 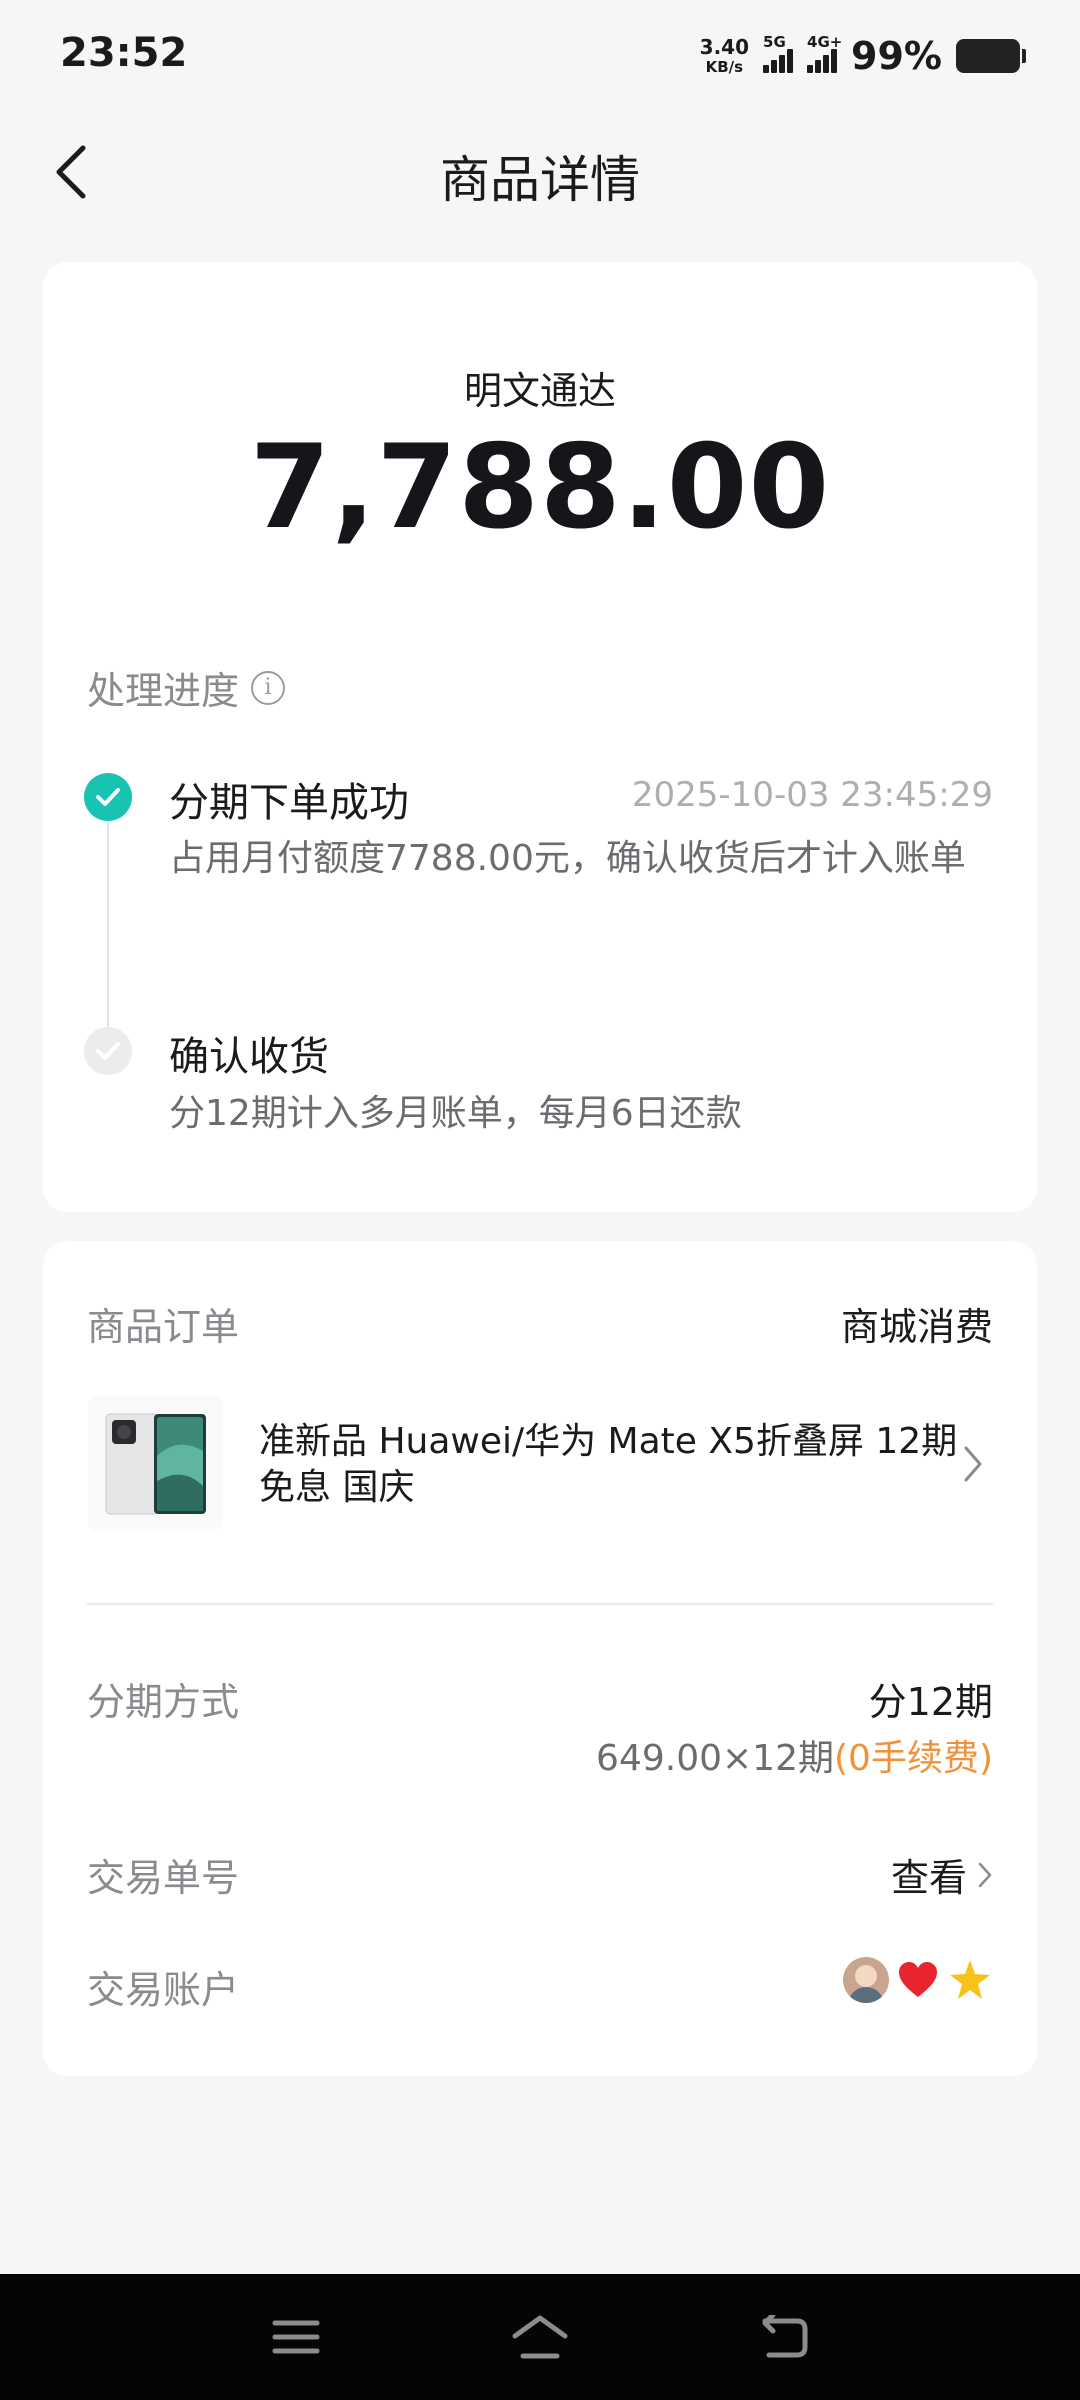 I want to click on avatar, so click(x=866, y=1980).